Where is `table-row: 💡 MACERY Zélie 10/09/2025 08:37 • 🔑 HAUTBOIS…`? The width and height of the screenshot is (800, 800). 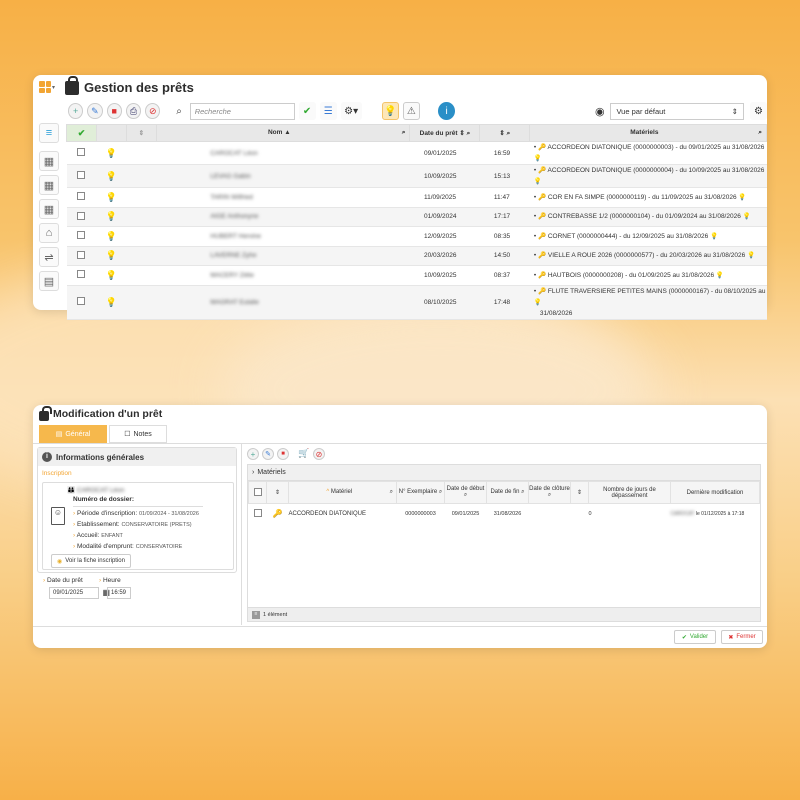
table-row: 💡 MACERY Zélie 10/09/2025 08:37 • 🔑 HAUTBOIS… is located at coordinates (416, 275).